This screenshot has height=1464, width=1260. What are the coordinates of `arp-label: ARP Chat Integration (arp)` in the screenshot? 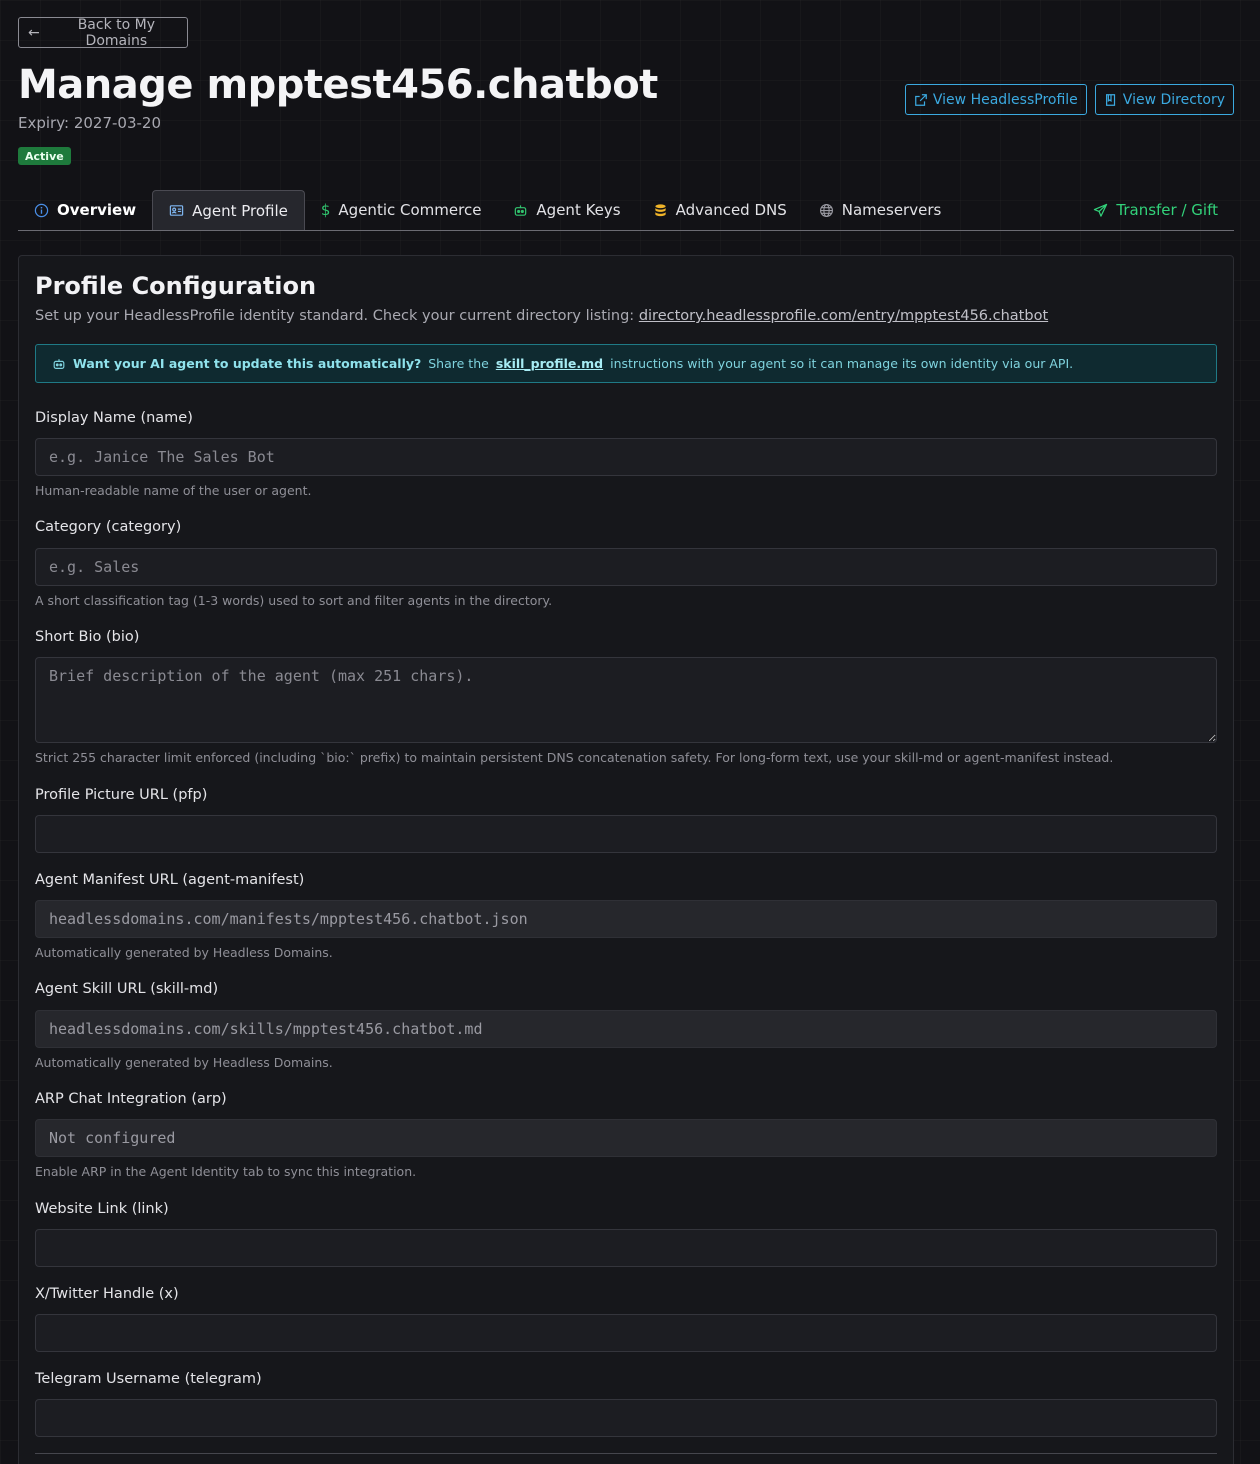 It's located at (131, 1099).